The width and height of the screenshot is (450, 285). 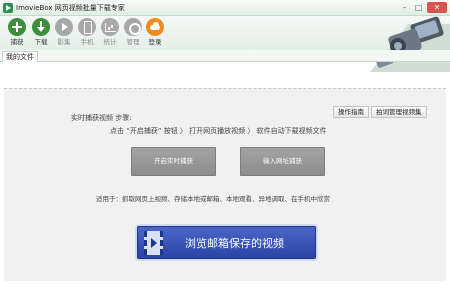 What do you see at coordinates (282, 161) in the screenshot?
I see `url-capture-button: 输入网址捕获` at bounding box center [282, 161].